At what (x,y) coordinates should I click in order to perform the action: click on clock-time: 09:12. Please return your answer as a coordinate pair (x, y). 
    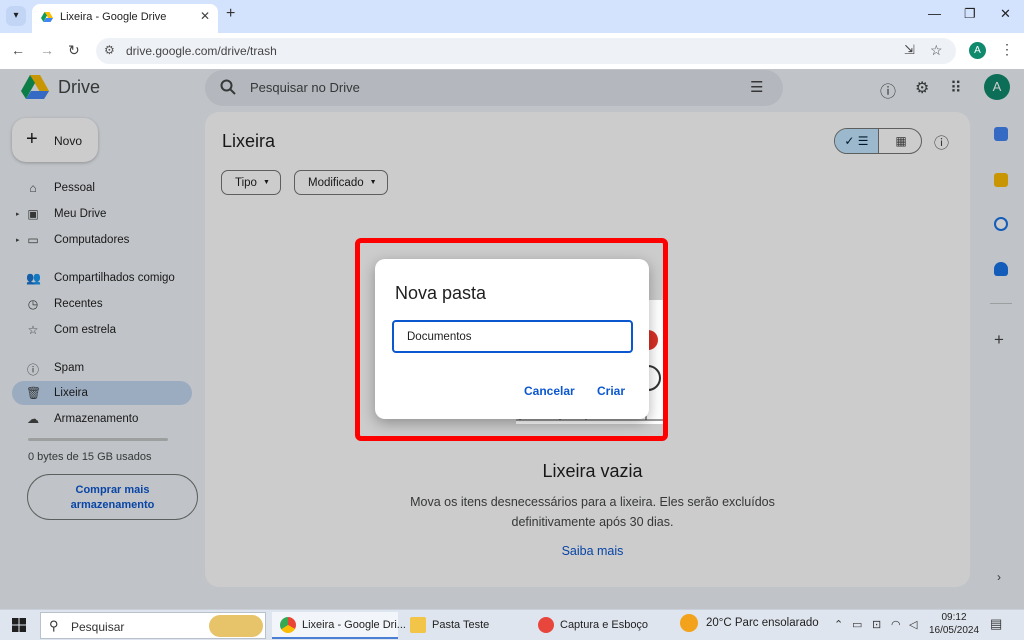
    Looking at the image, I should click on (954, 617).